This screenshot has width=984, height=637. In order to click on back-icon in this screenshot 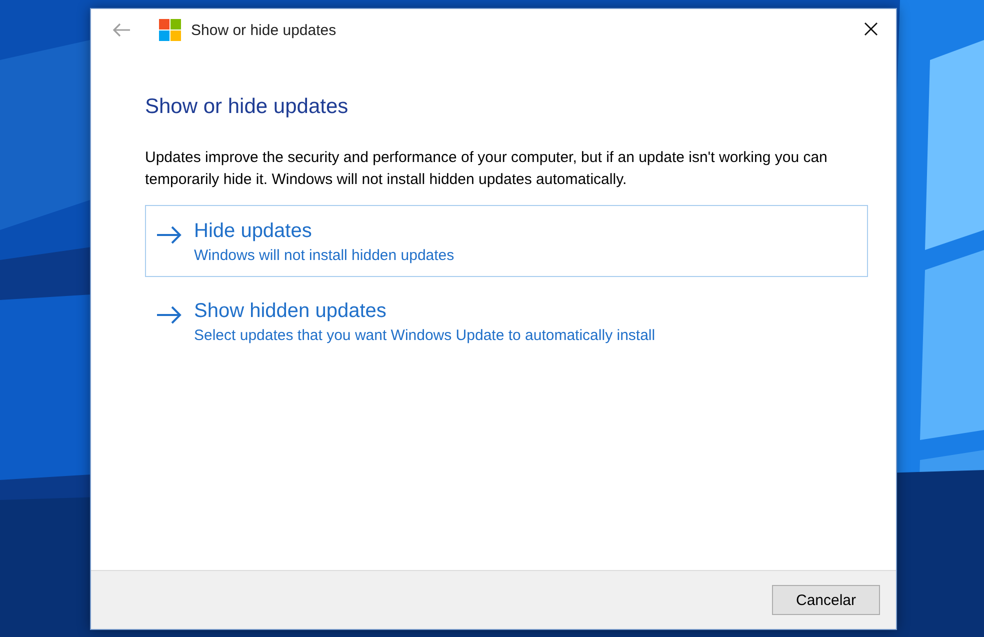, I will do `click(121, 30)`.